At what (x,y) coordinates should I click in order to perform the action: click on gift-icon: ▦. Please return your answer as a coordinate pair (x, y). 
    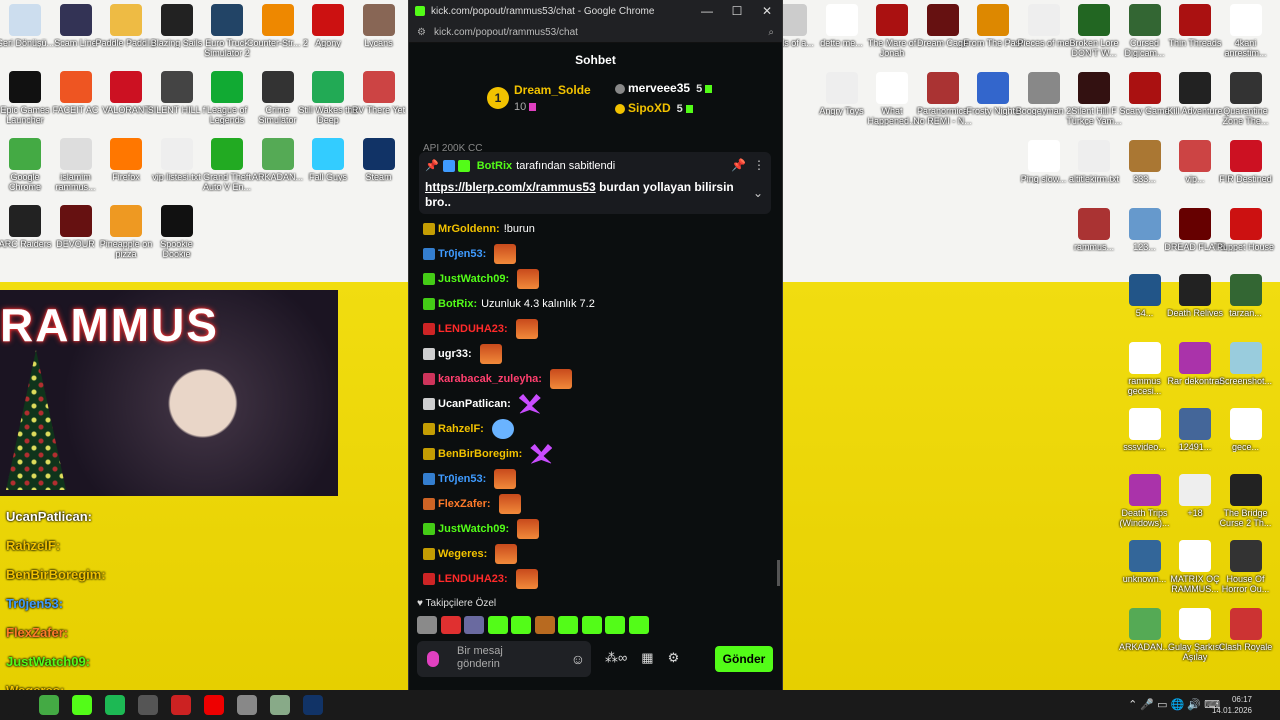
    Looking at the image, I should click on (647, 658).